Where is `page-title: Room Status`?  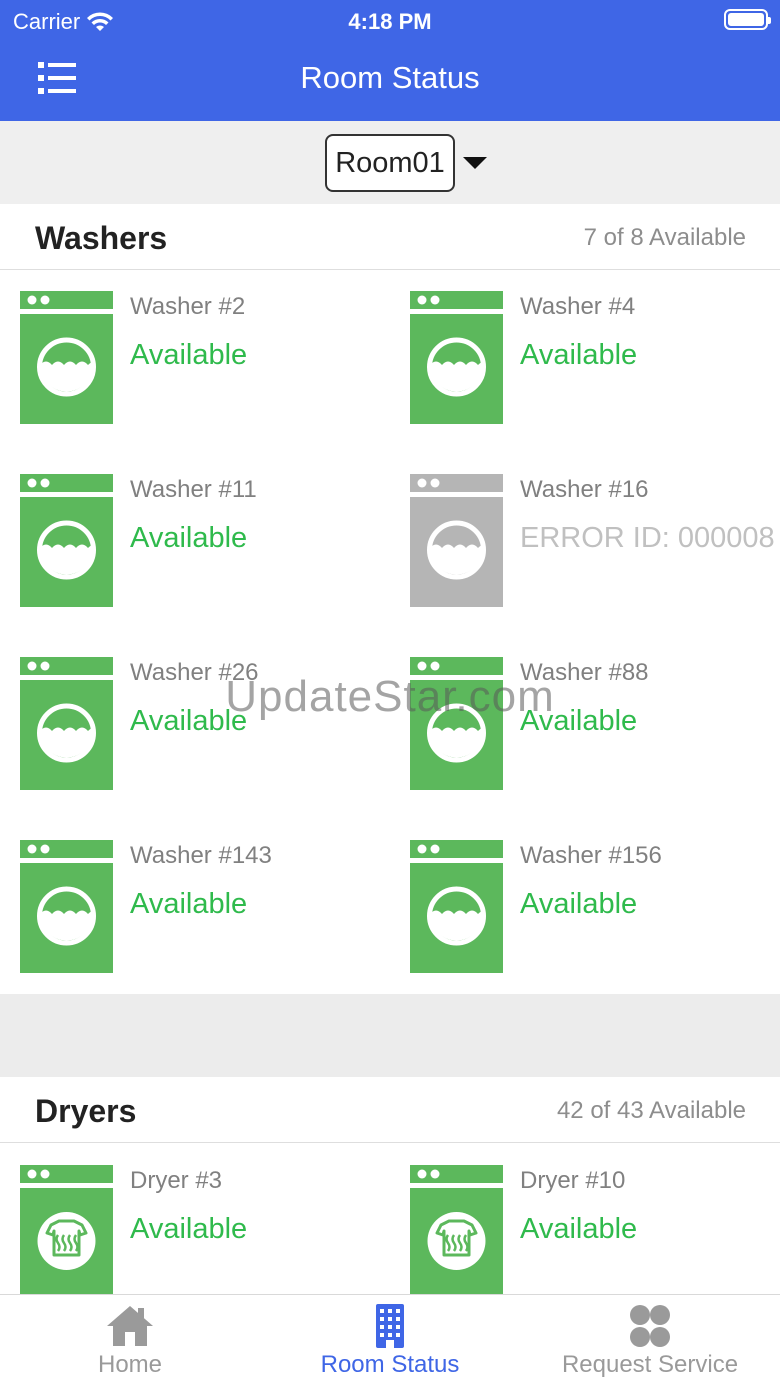
page-title: Room Status is located at coordinates (390, 77).